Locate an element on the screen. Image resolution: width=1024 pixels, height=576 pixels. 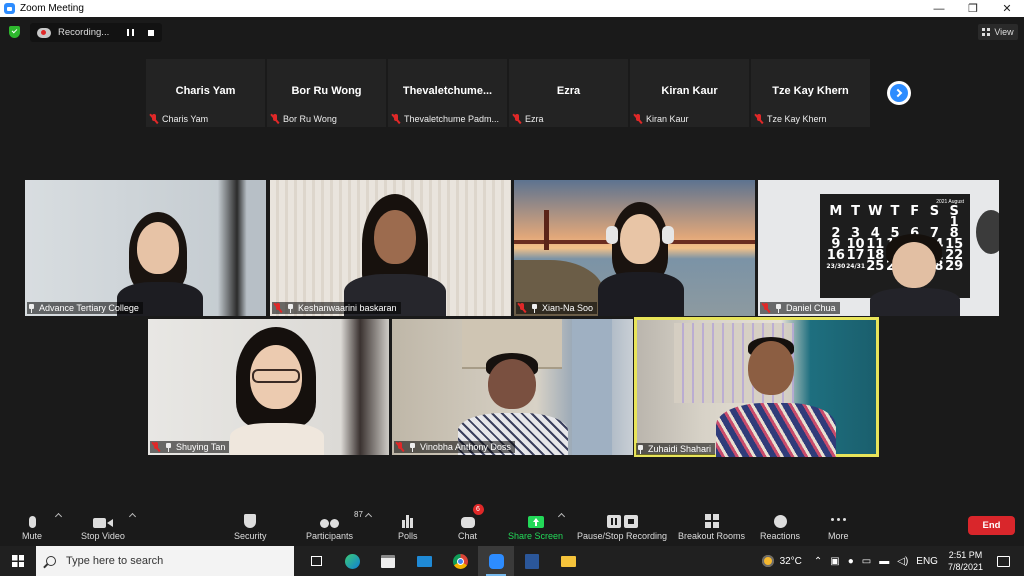
participant-name: Kiran Kaur is located at coordinates (689, 91).